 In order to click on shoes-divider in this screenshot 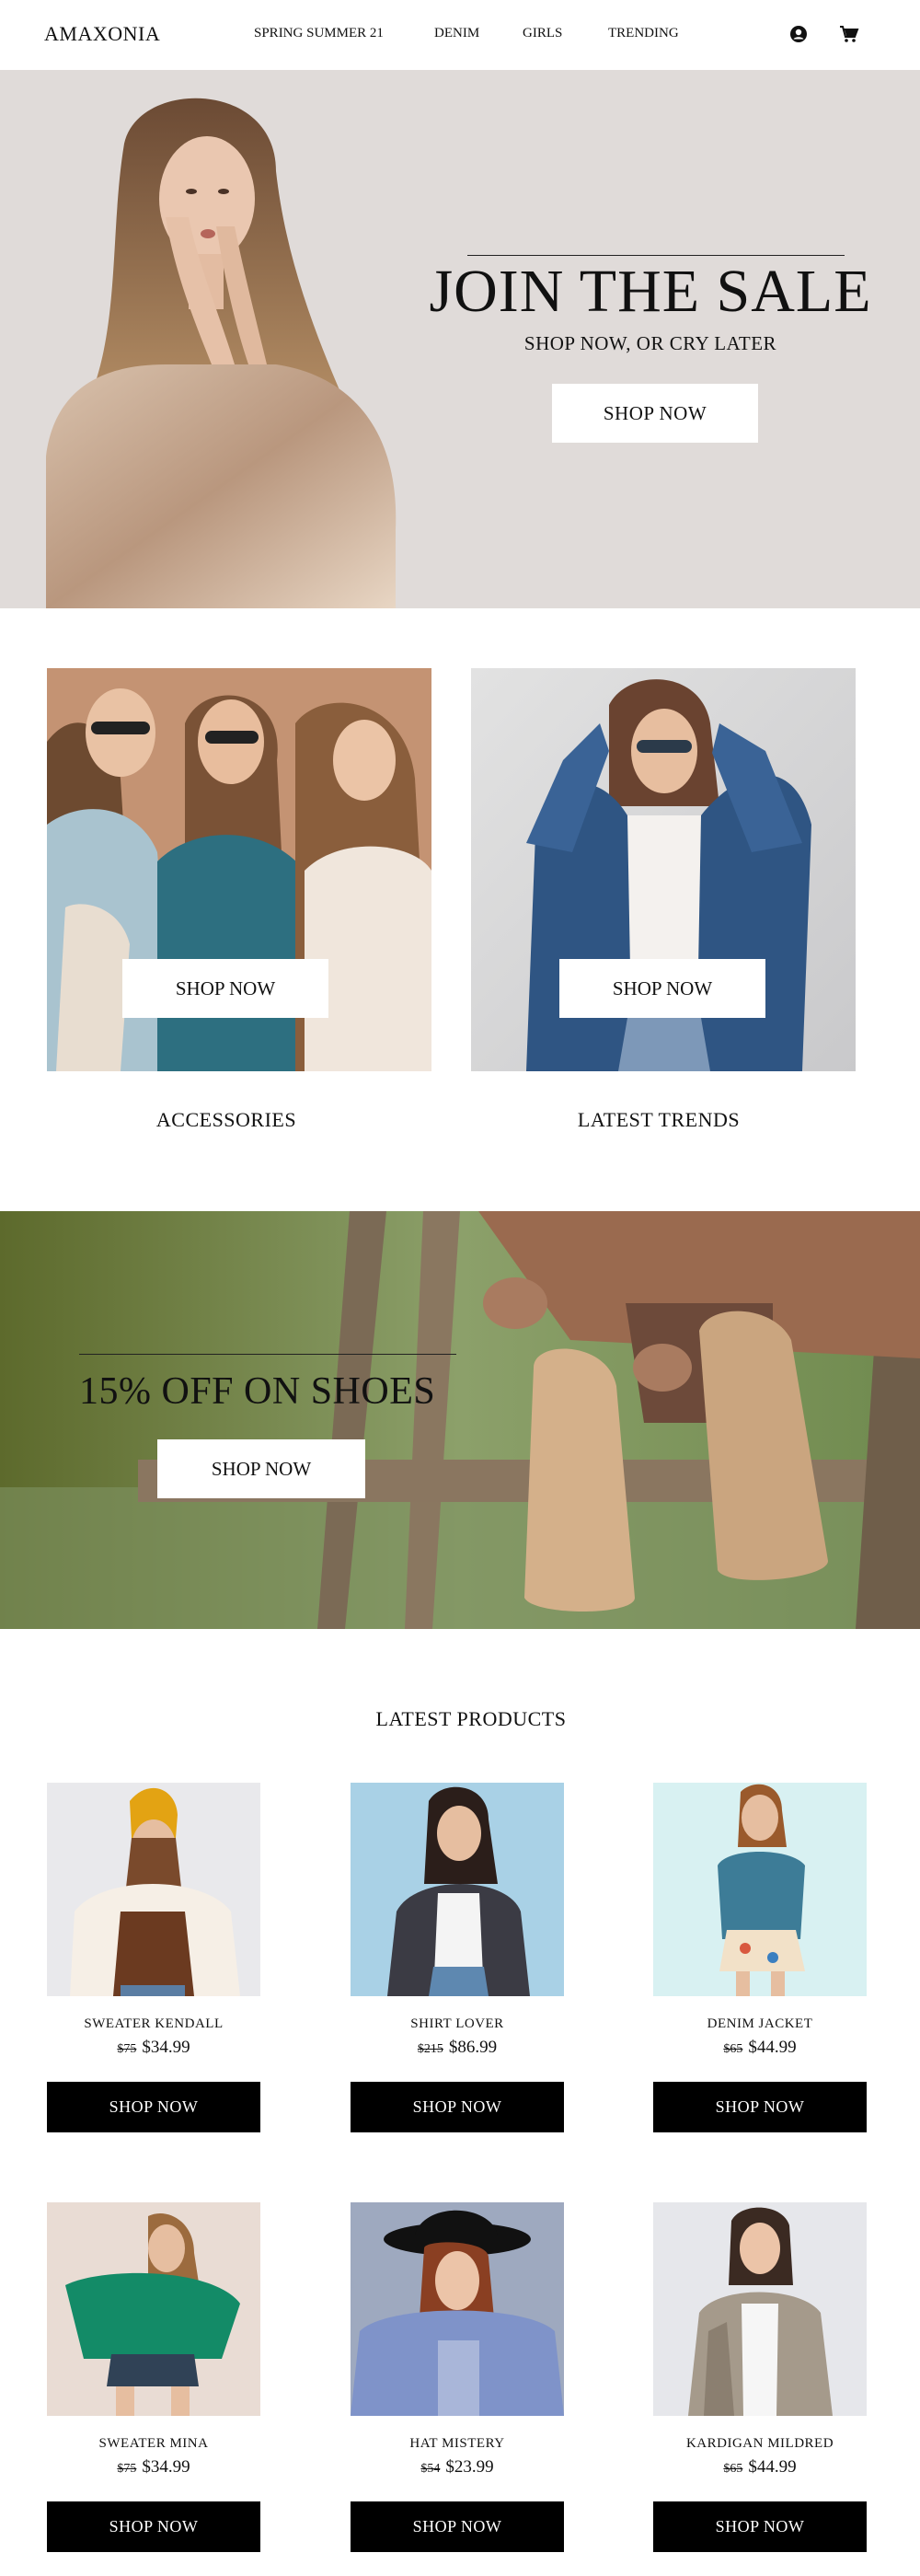, I will do `click(267, 1354)`.